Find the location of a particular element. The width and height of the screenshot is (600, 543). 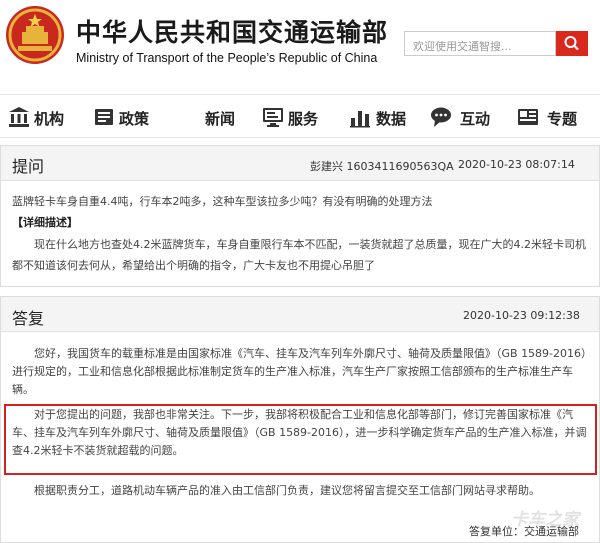

chat-bubble-icon is located at coordinates (441, 117).